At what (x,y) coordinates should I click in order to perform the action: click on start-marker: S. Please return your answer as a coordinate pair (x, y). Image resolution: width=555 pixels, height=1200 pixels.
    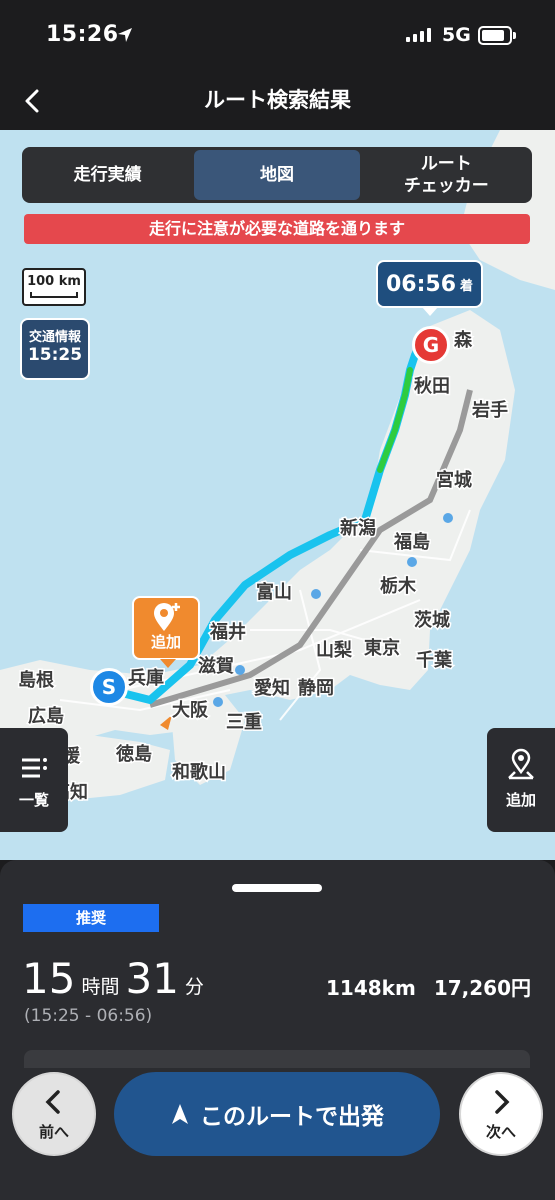
    Looking at the image, I should click on (109, 687).